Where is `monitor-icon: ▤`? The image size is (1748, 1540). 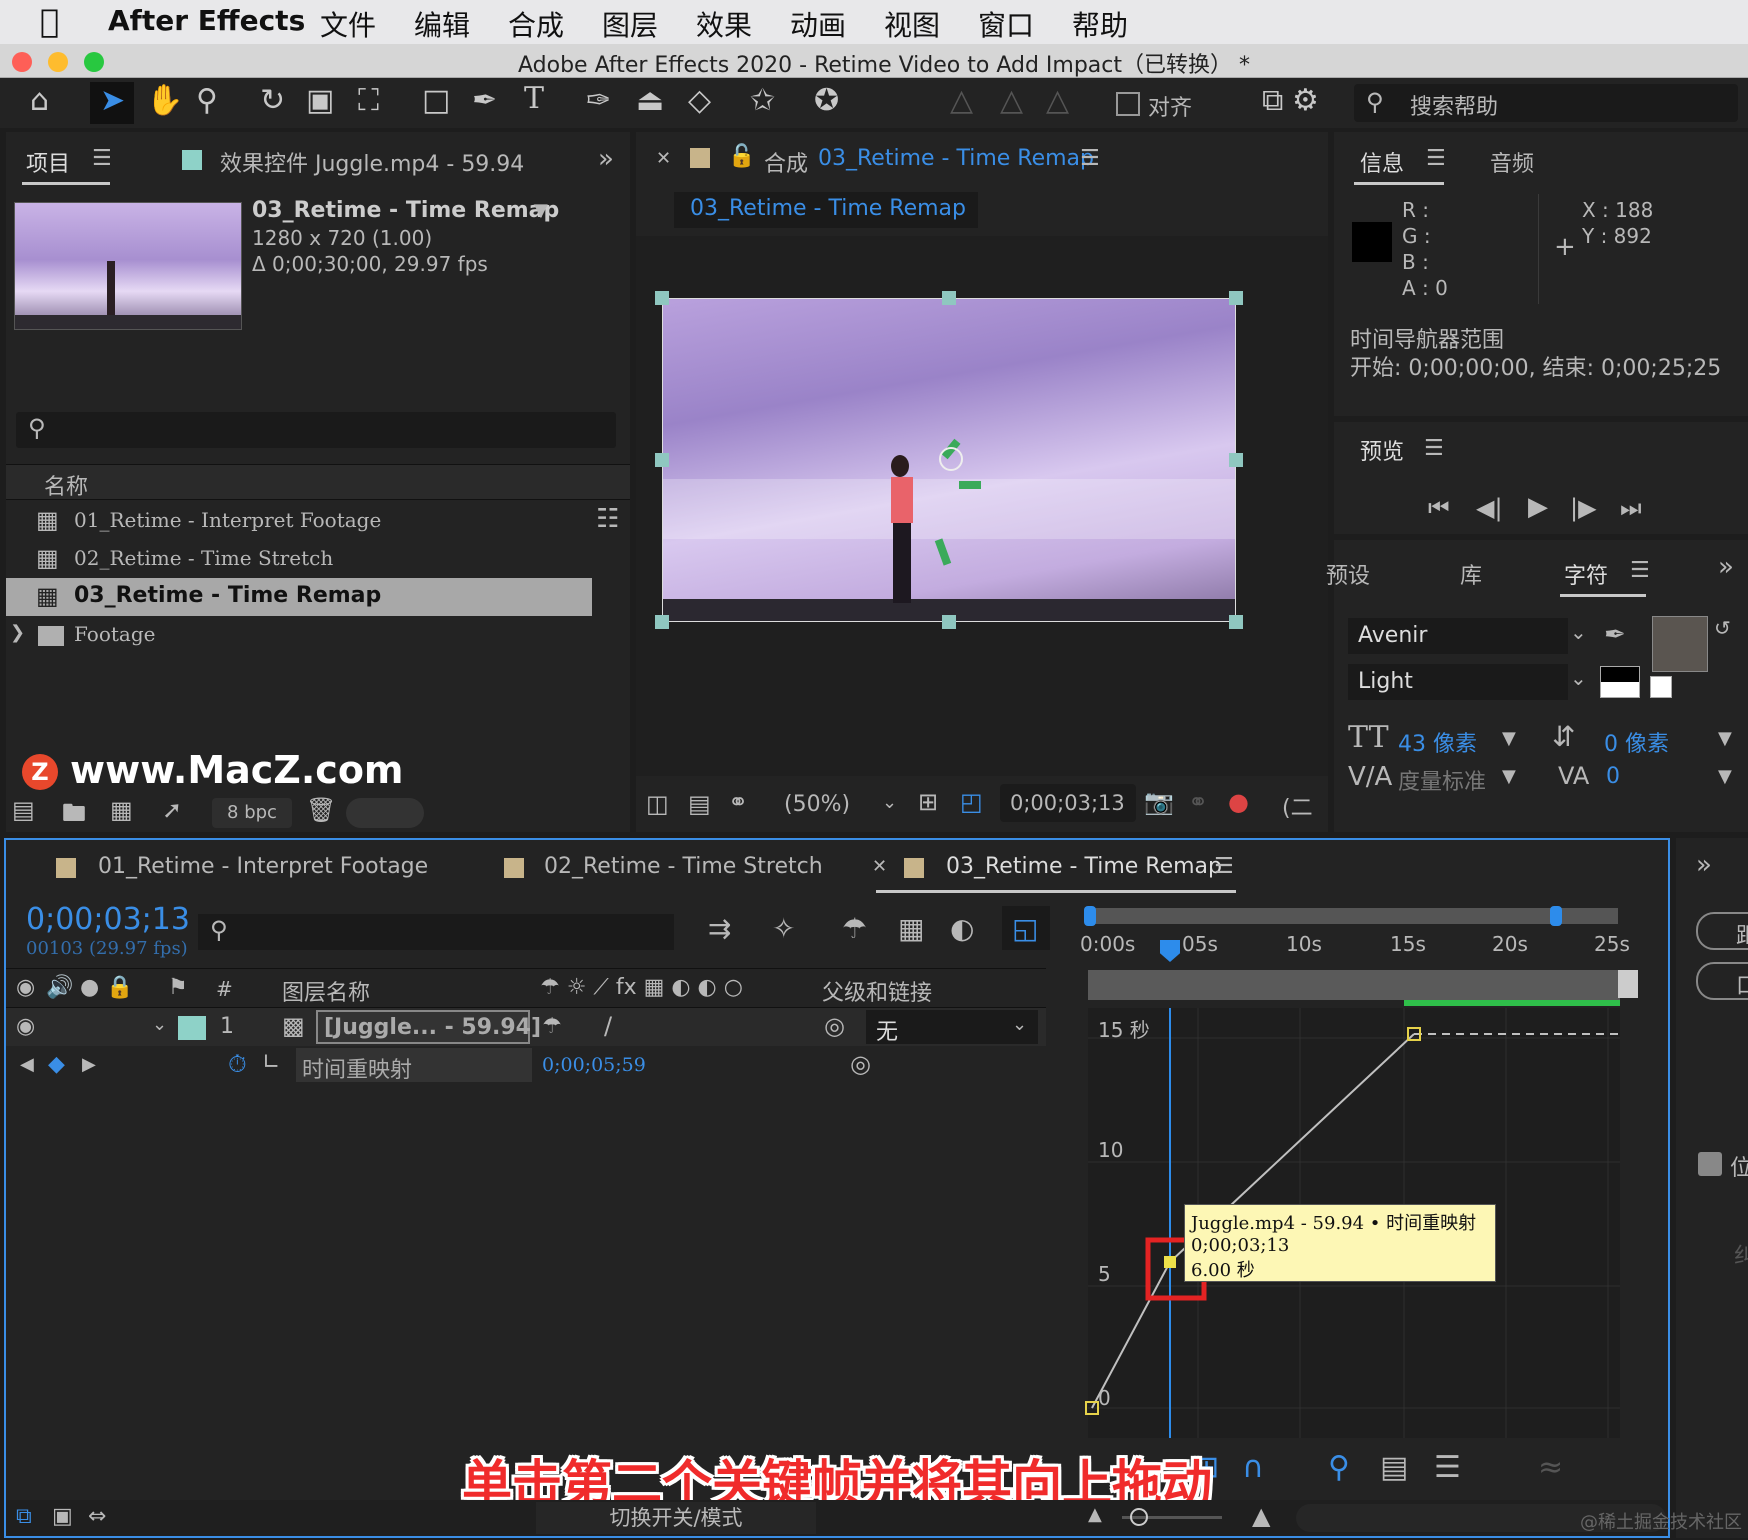 monitor-icon: ▤ is located at coordinates (699, 804).